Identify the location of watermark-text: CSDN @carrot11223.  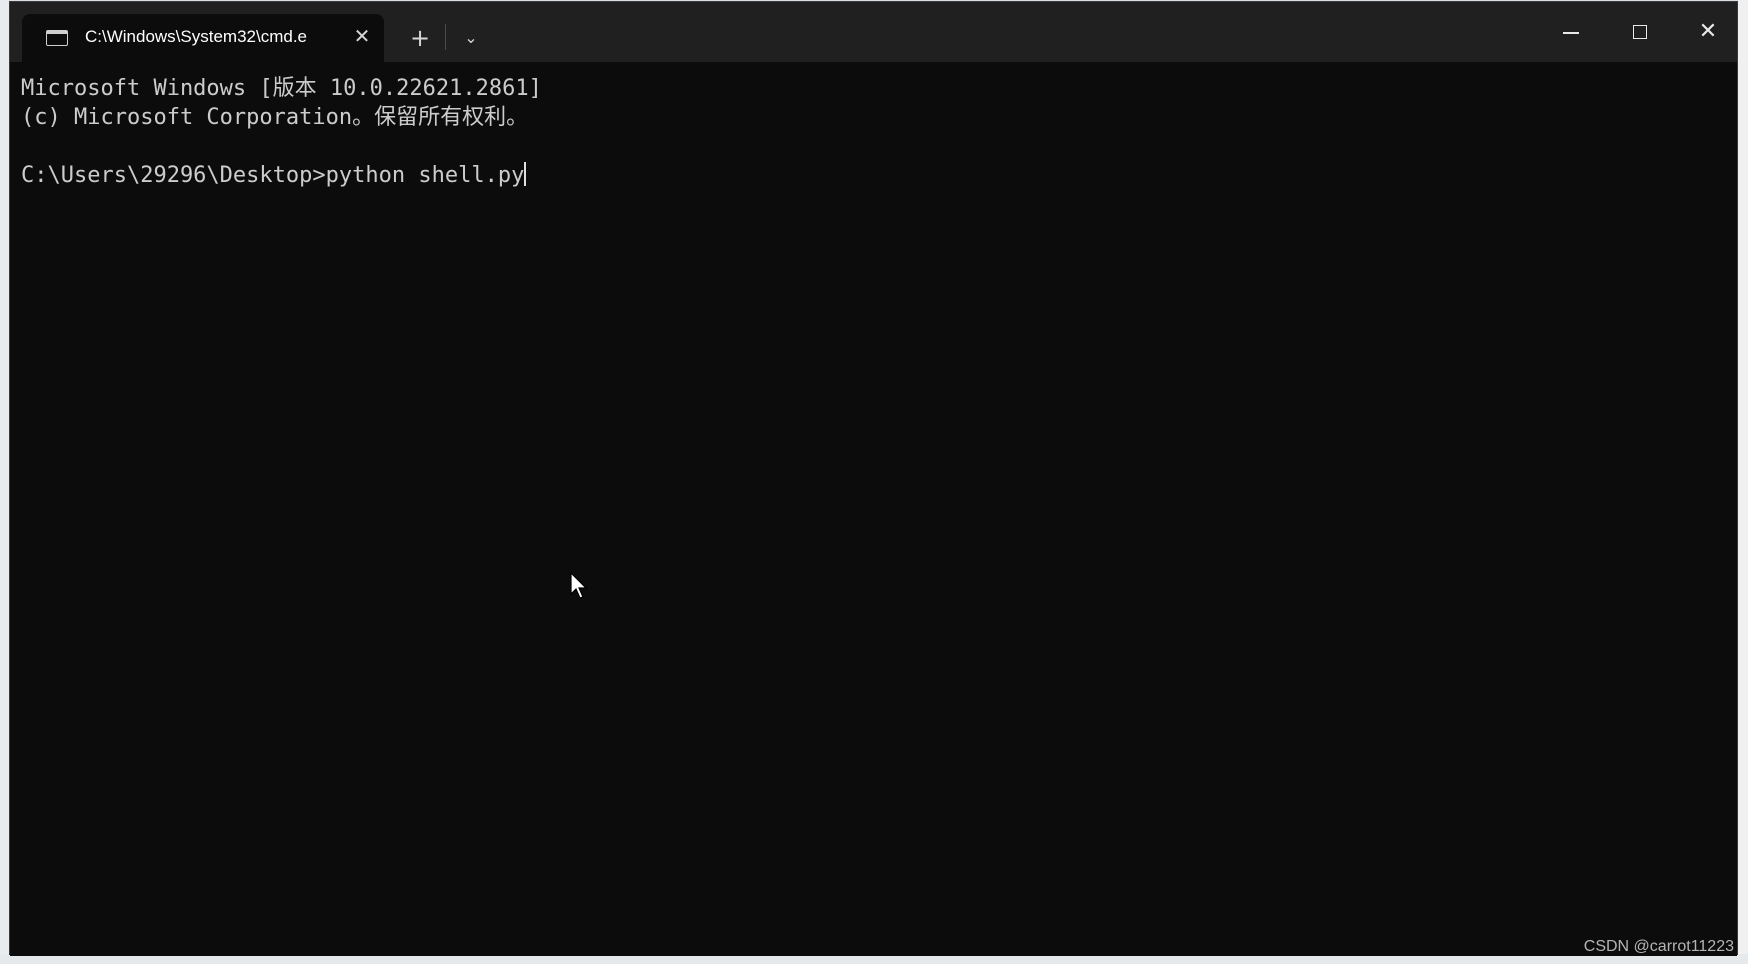
(1658, 946).